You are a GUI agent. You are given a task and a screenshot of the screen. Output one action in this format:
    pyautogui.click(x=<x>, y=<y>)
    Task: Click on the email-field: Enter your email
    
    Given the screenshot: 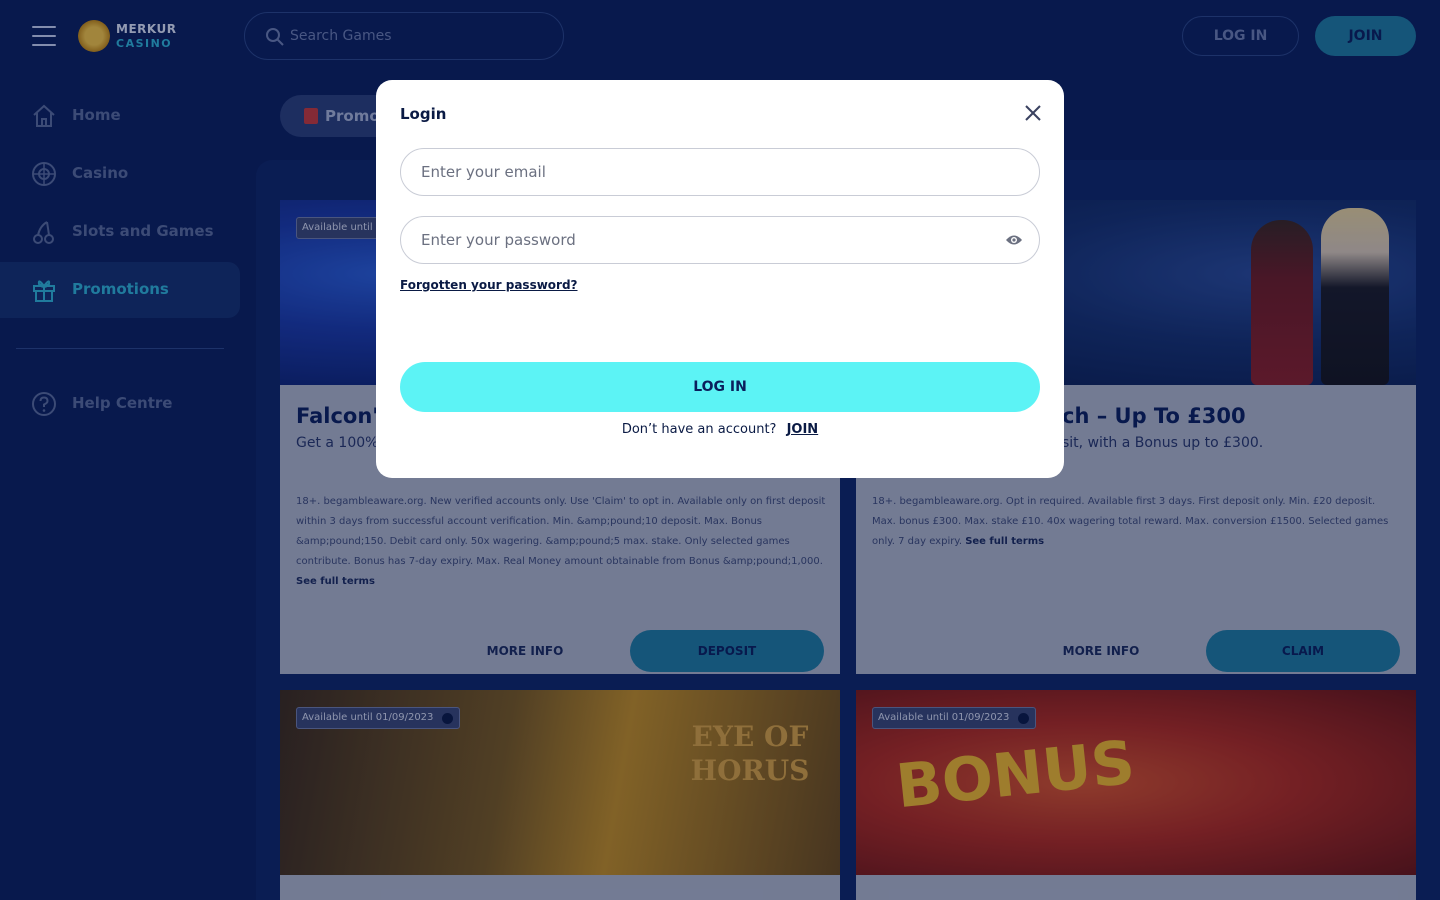 What is the action you would take?
    pyautogui.click(x=720, y=172)
    